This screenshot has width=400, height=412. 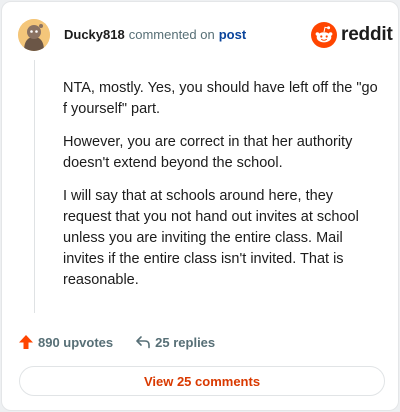 I want to click on reddit-logo: reddit, so click(x=352, y=35).